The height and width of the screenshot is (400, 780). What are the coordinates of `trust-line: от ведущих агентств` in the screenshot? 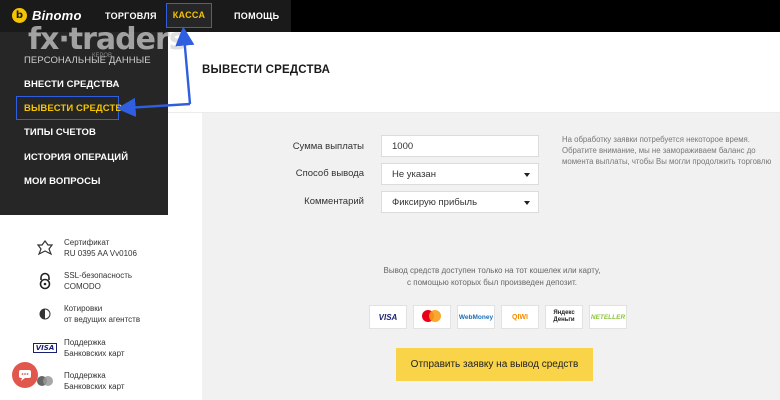 It's located at (102, 319).